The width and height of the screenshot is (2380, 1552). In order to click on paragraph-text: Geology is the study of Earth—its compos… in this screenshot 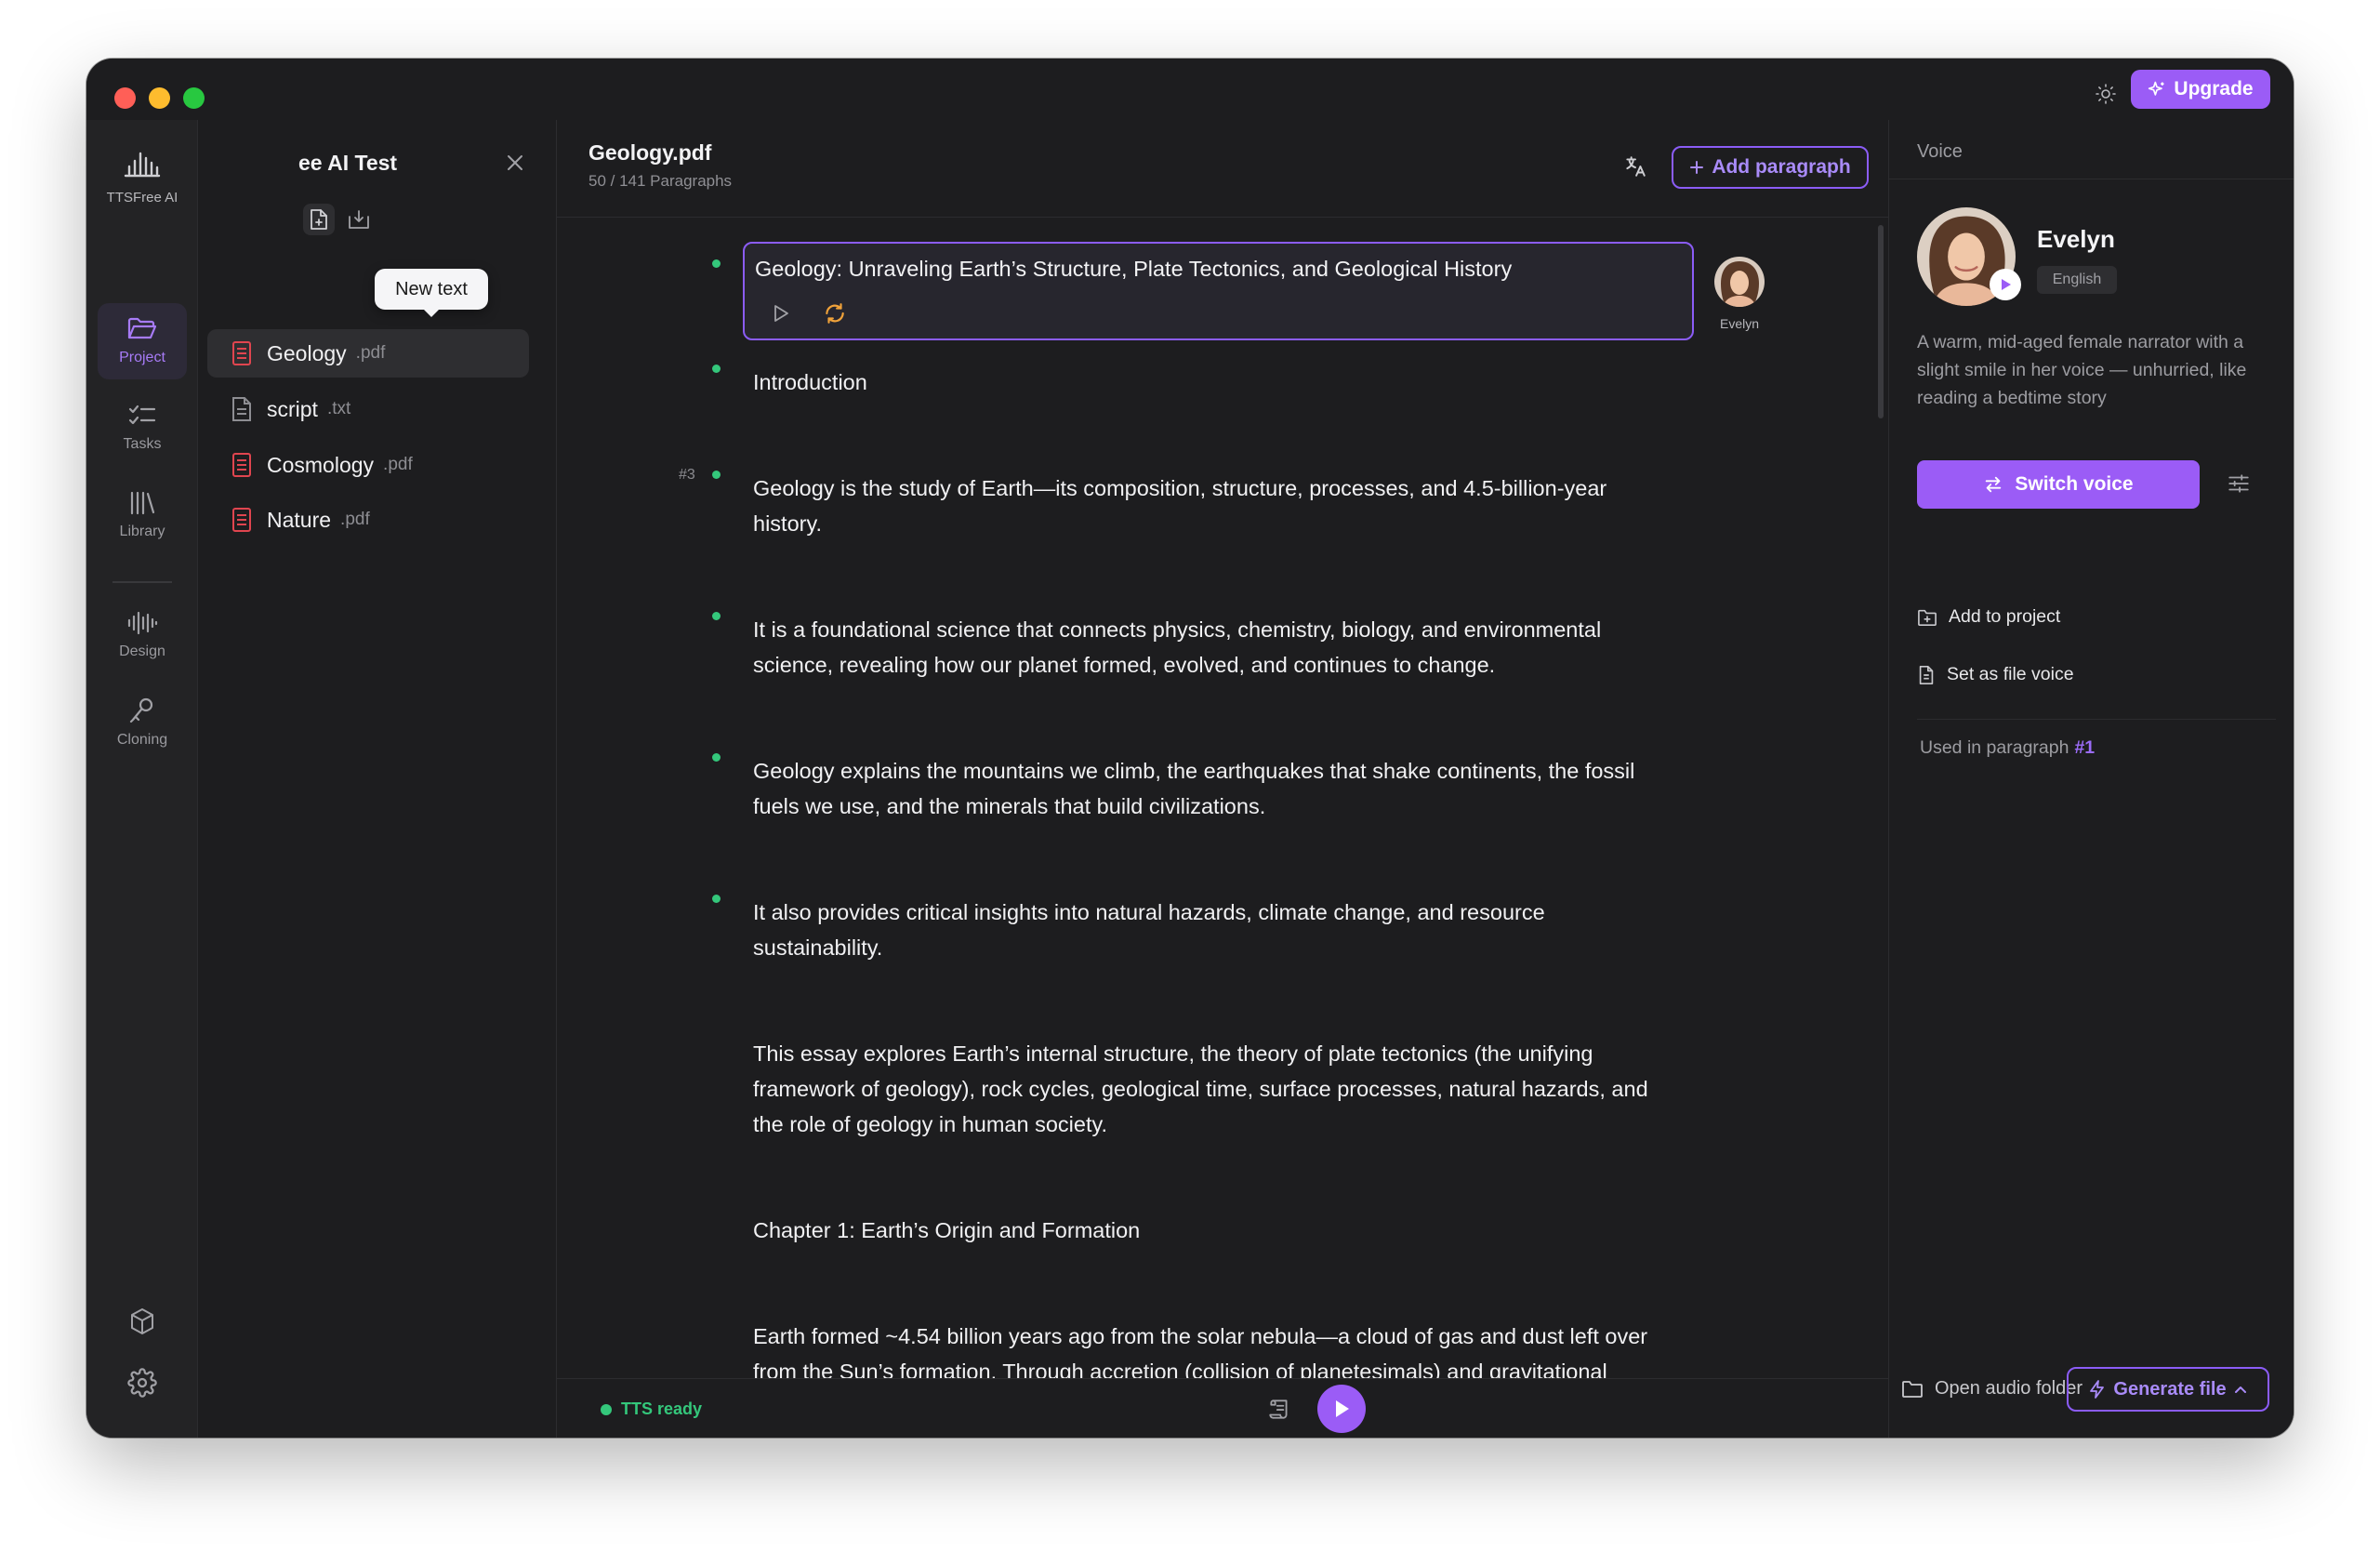, I will do `click(1213, 506)`.